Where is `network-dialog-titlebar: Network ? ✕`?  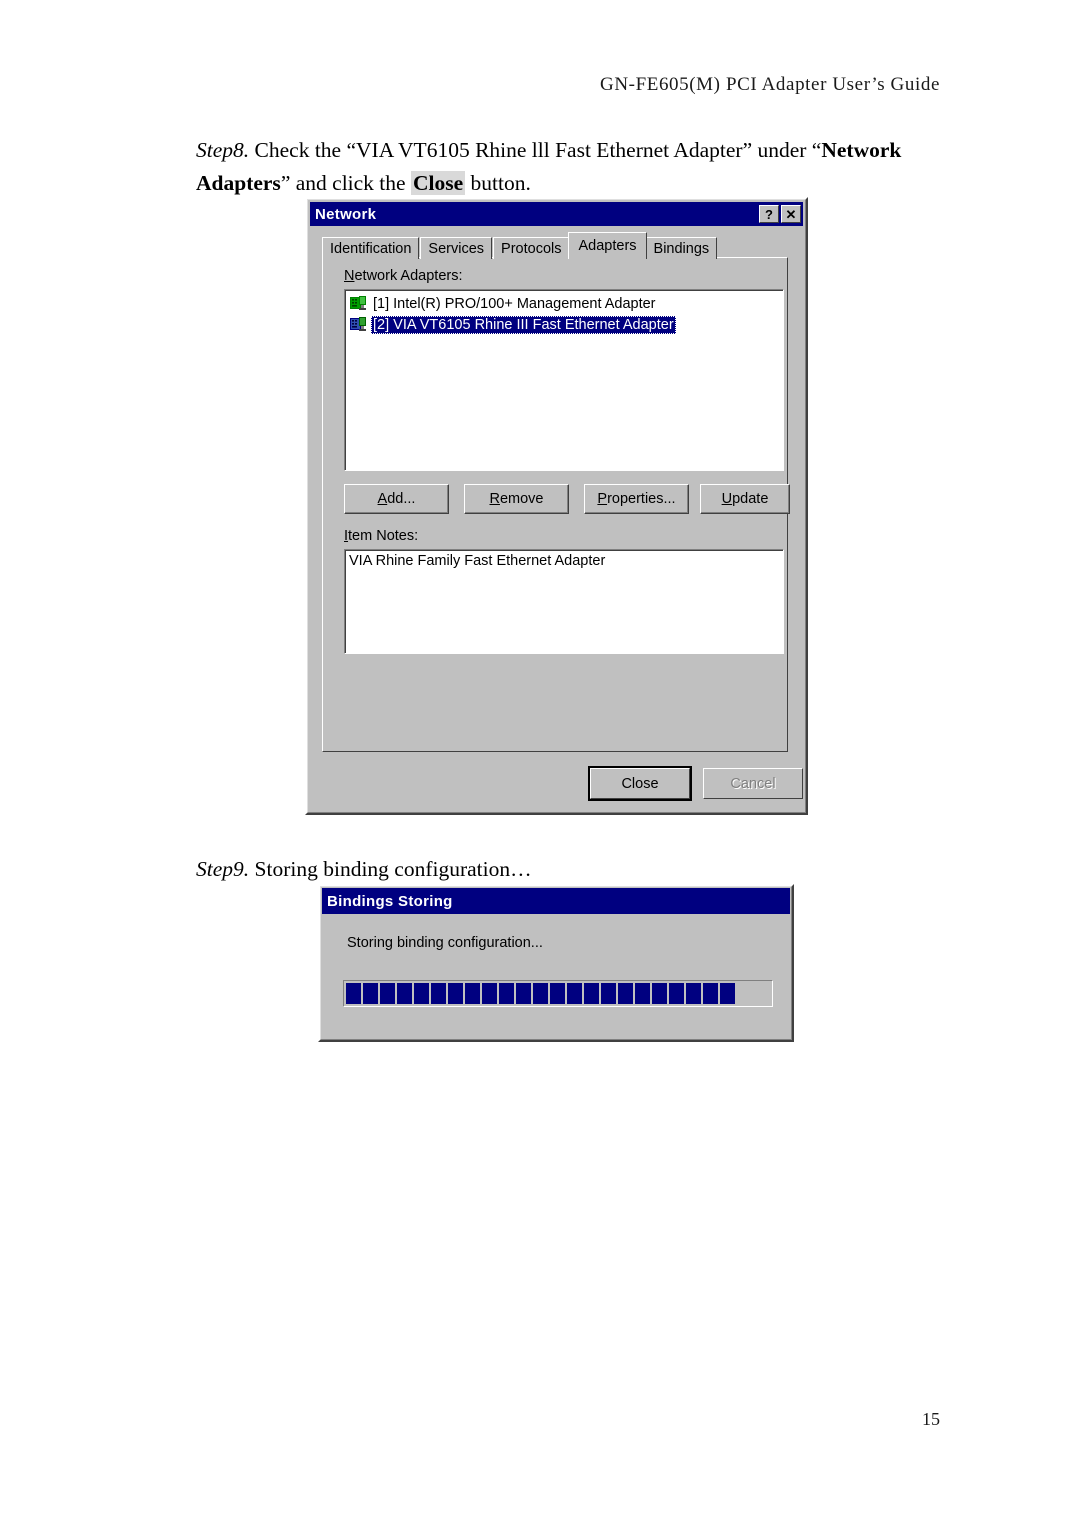
network-dialog-titlebar: Network ? ✕ is located at coordinates (556, 214).